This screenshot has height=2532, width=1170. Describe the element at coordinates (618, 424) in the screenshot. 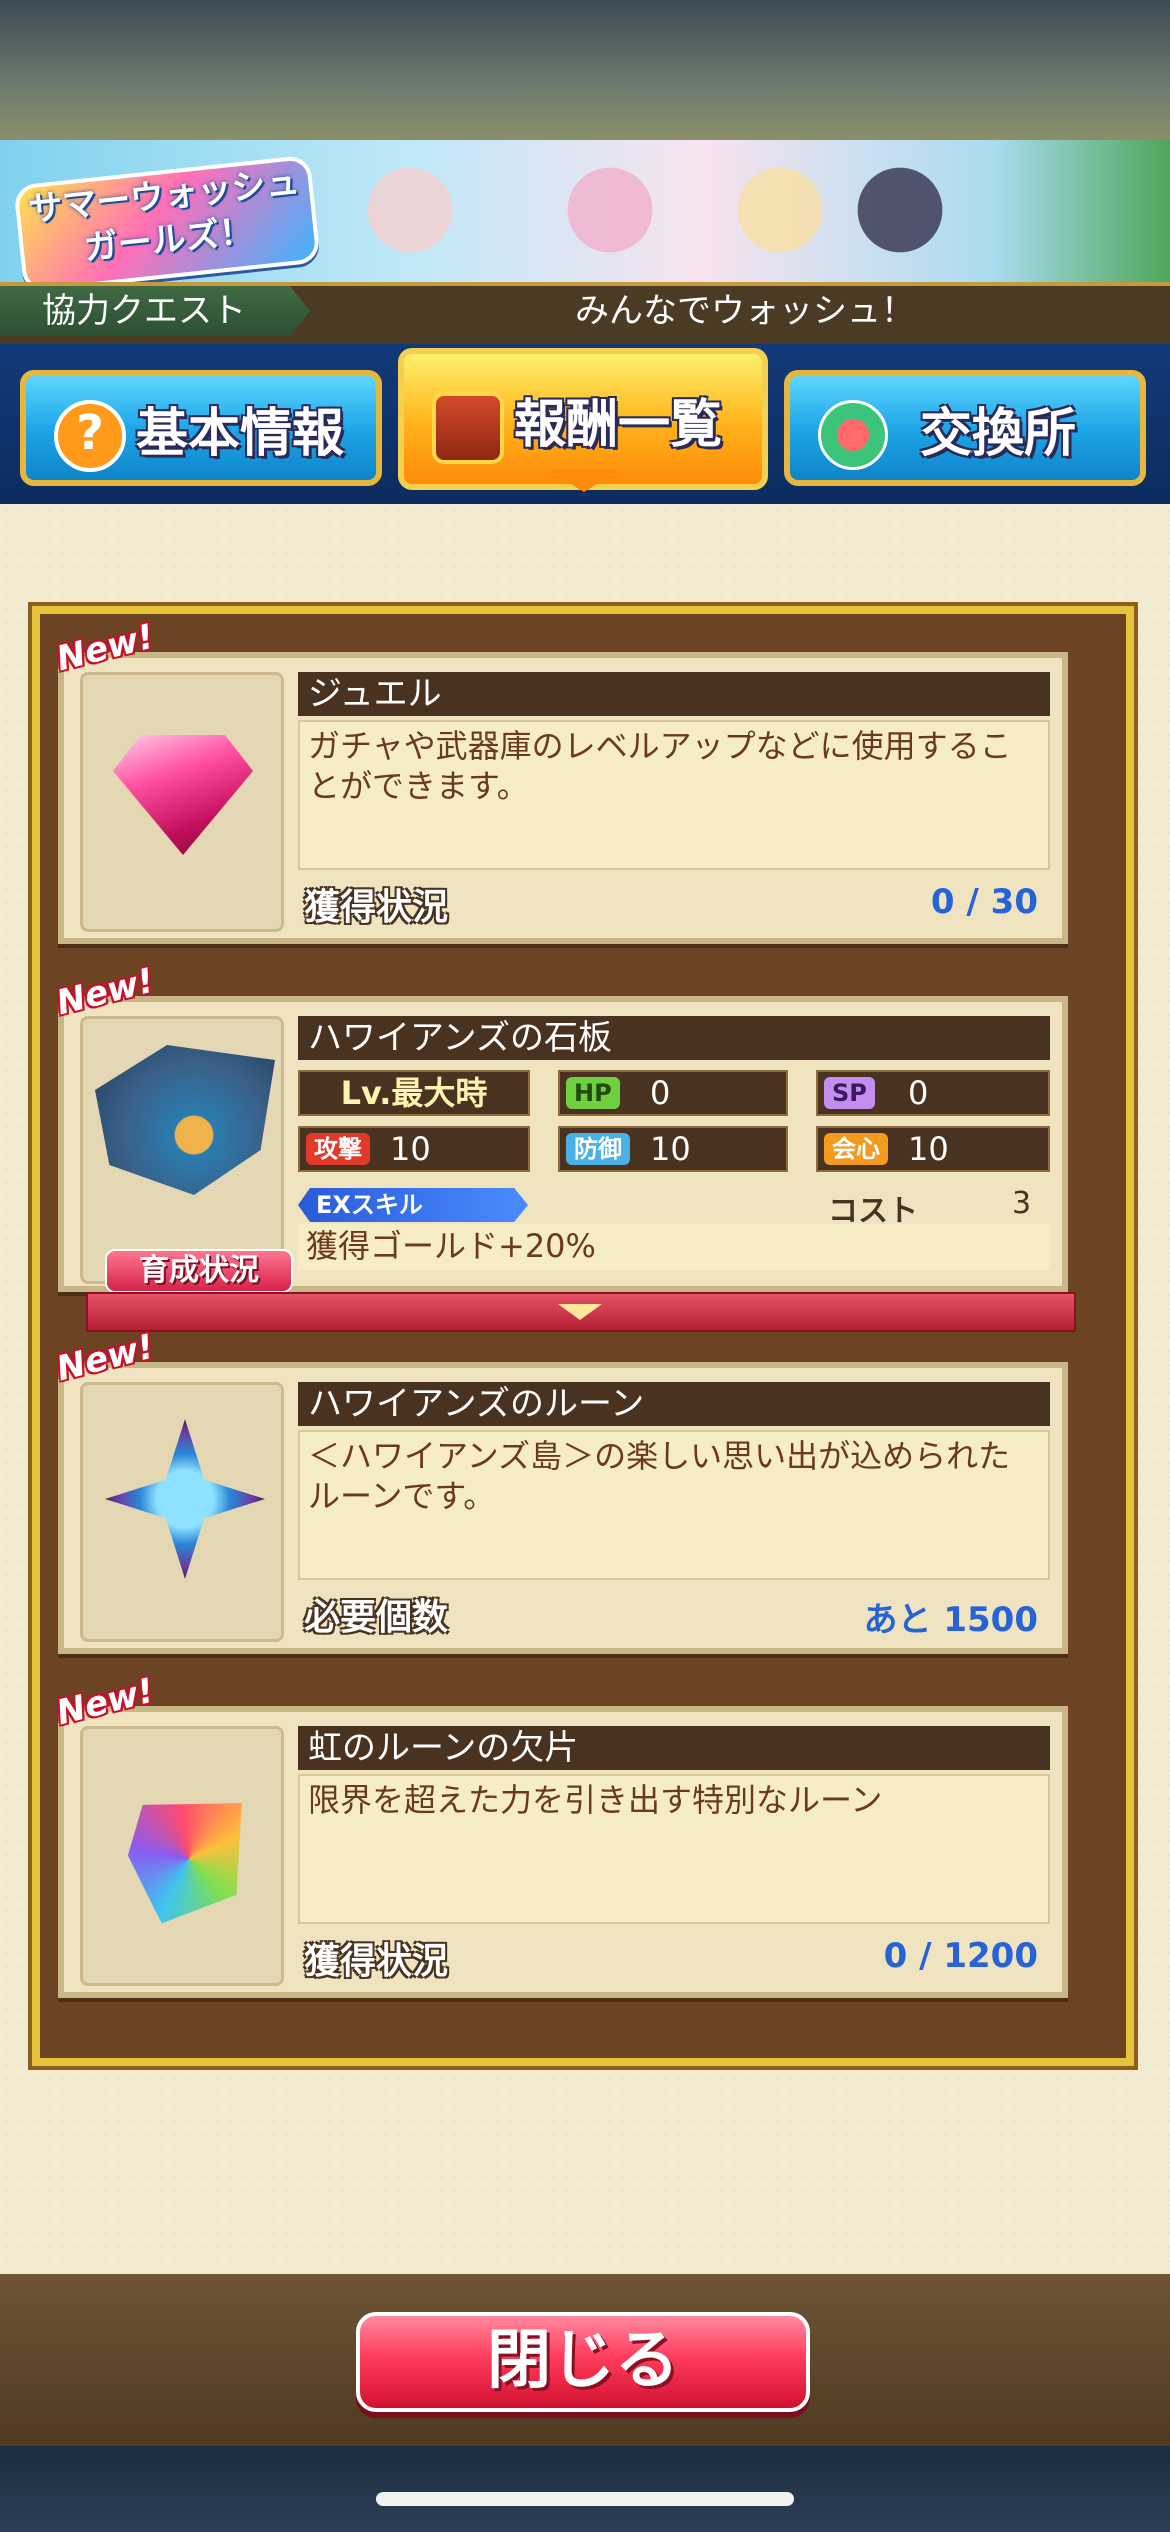

I see `tab-label: 報酬一覧` at that location.